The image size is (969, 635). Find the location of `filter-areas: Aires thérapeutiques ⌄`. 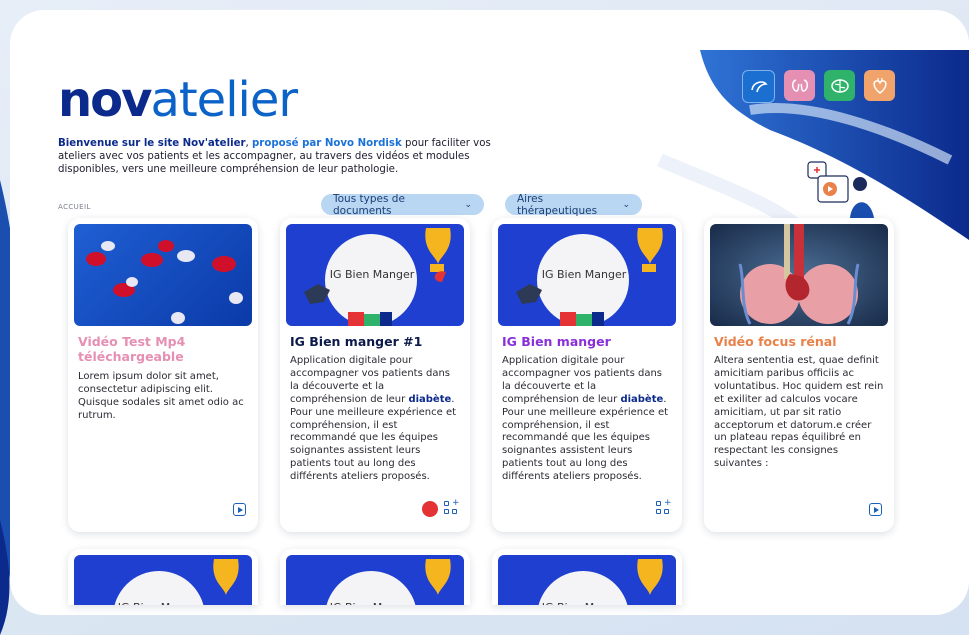

filter-areas: Aires thérapeutiques ⌄ is located at coordinates (573, 204).